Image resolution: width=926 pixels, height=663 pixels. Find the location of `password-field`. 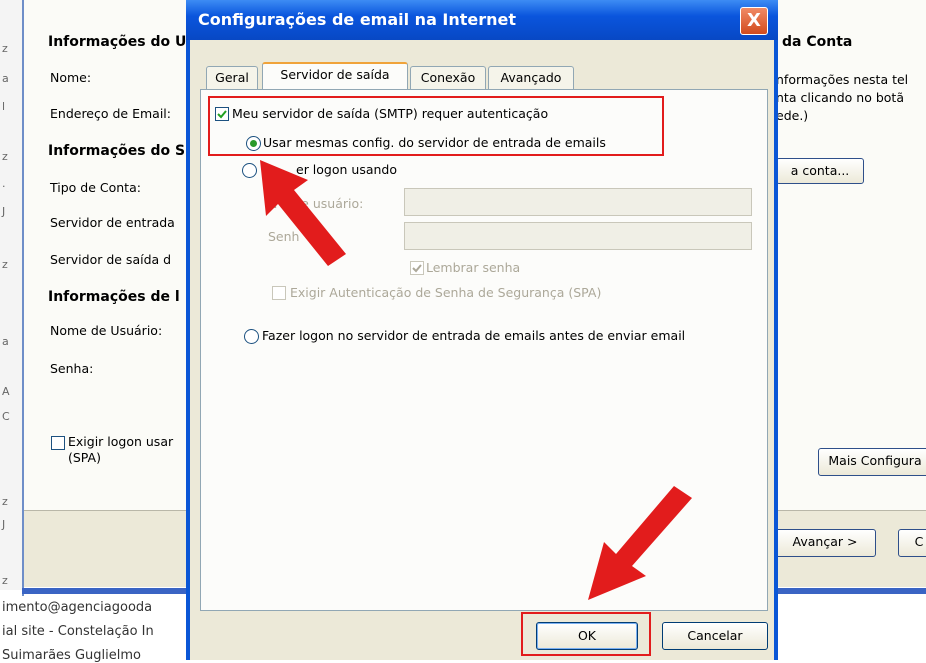

password-field is located at coordinates (578, 236).